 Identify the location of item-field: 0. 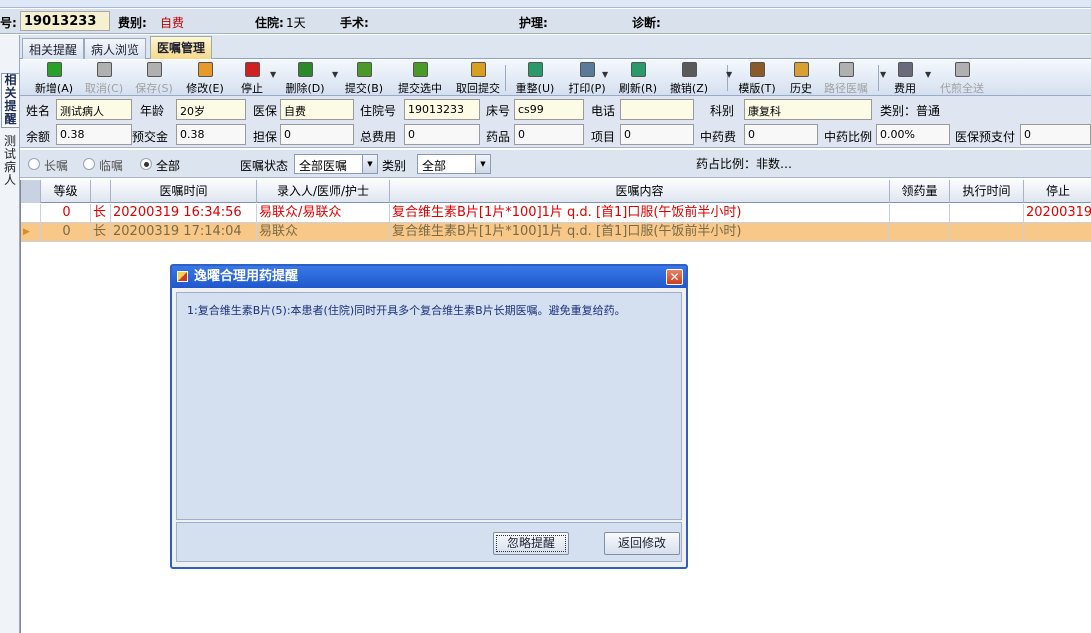
(657, 134).